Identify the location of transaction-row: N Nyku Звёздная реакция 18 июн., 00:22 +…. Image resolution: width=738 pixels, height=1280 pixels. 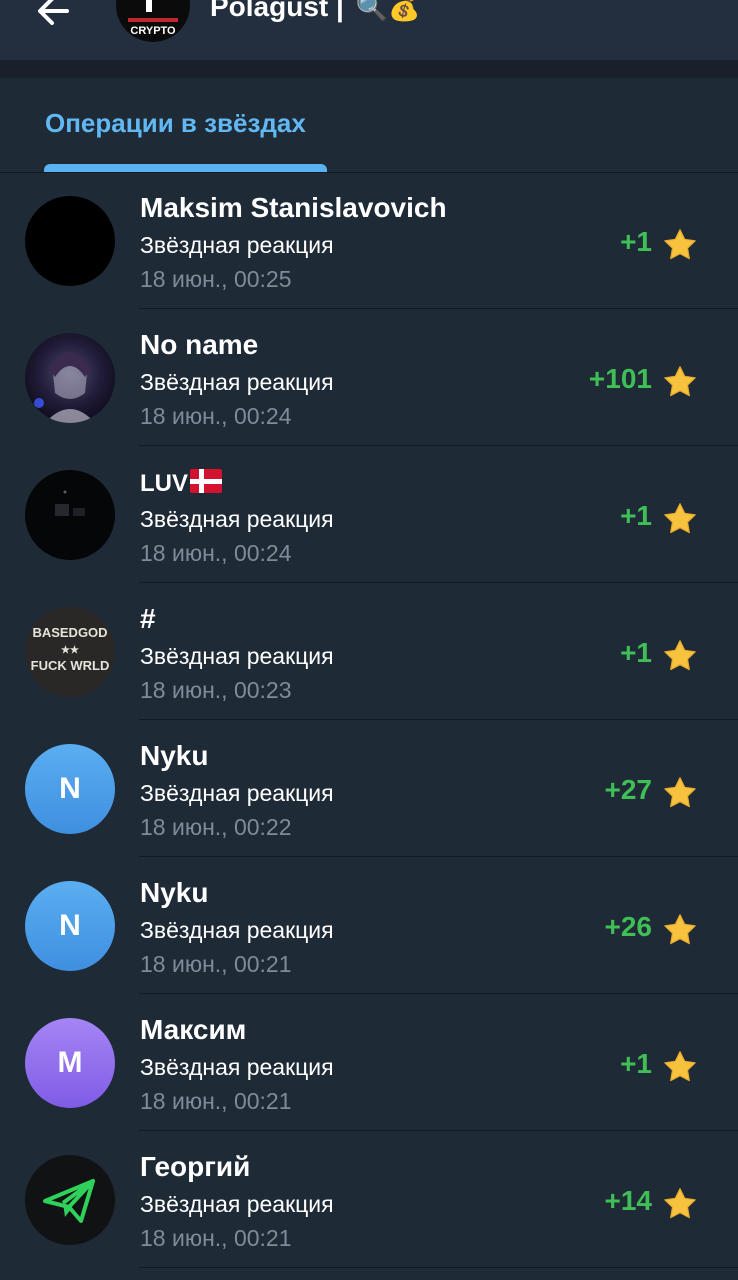
(369, 788).